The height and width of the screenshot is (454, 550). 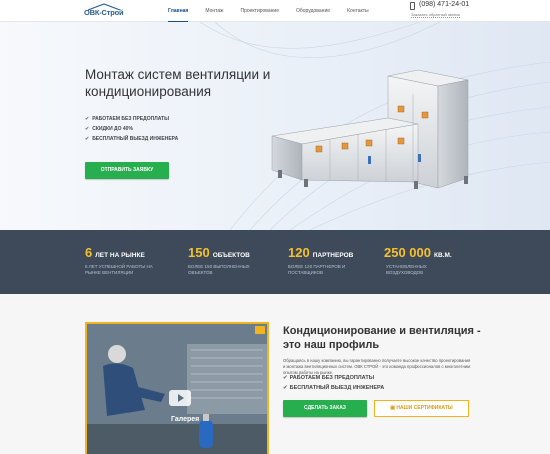 I want to click on stat-desc-line: ПОСТАВЩИКОВ, so click(x=305, y=272).